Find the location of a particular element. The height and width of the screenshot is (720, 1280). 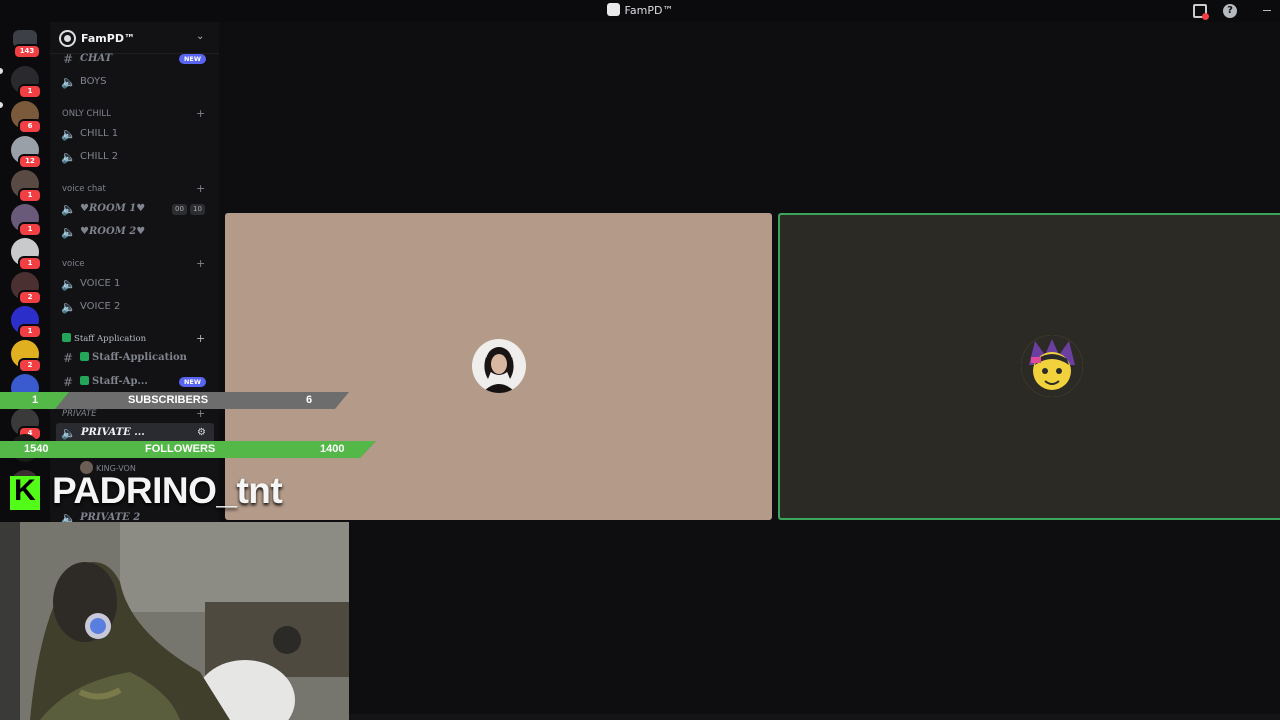

category-label: ONLY CHILL is located at coordinates (86, 114).